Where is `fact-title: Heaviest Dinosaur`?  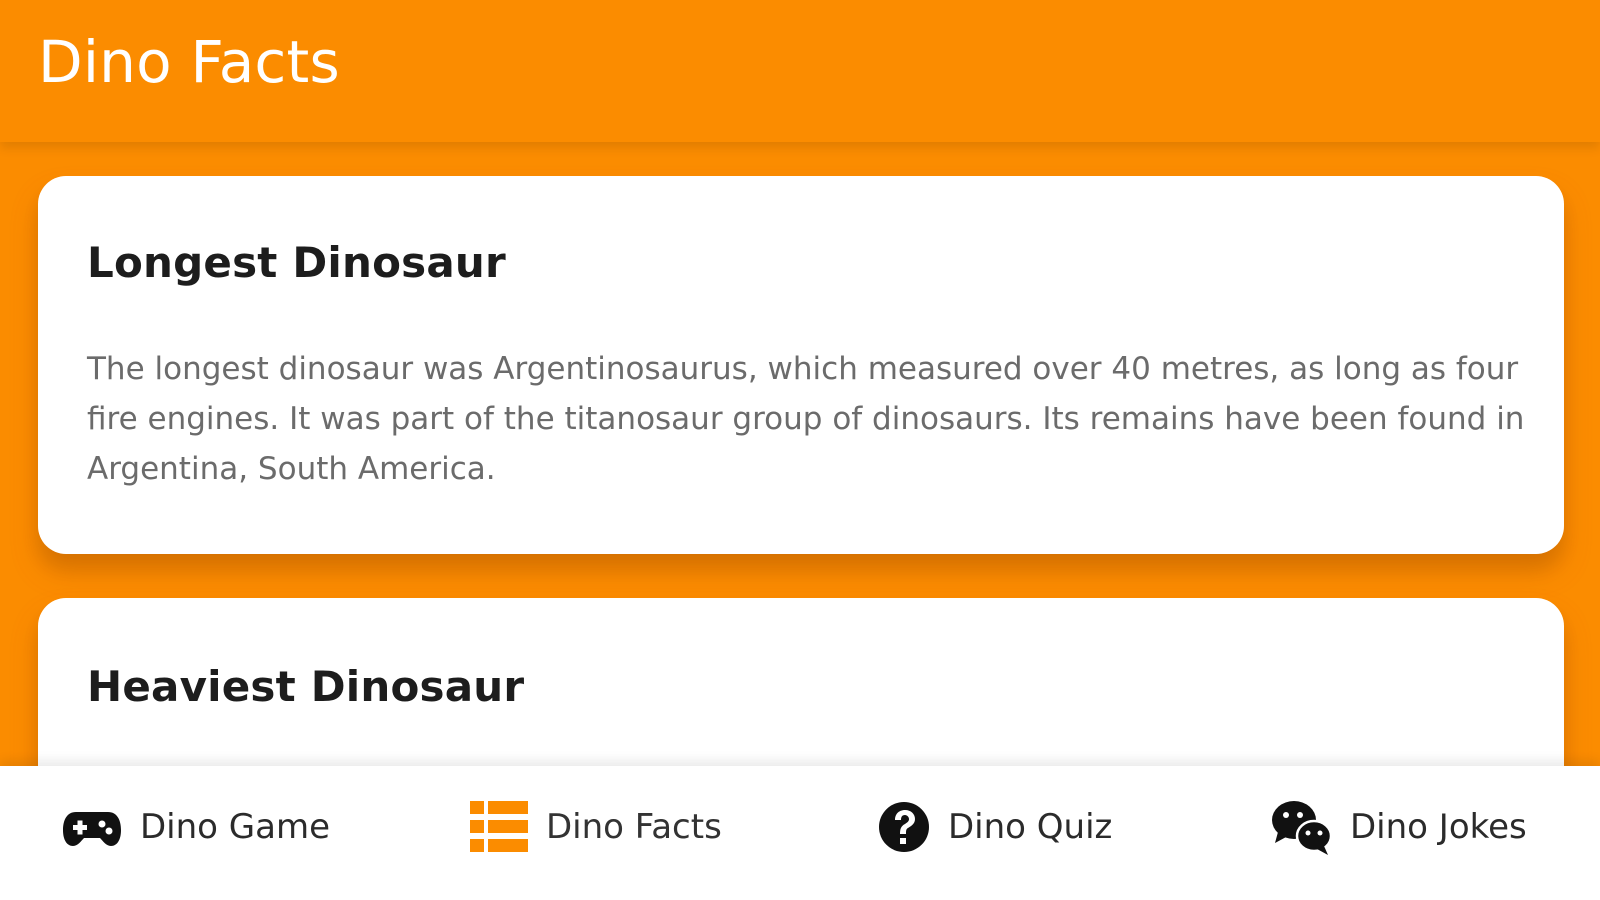 fact-title: Heaviest Dinosaur is located at coordinates (306, 686).